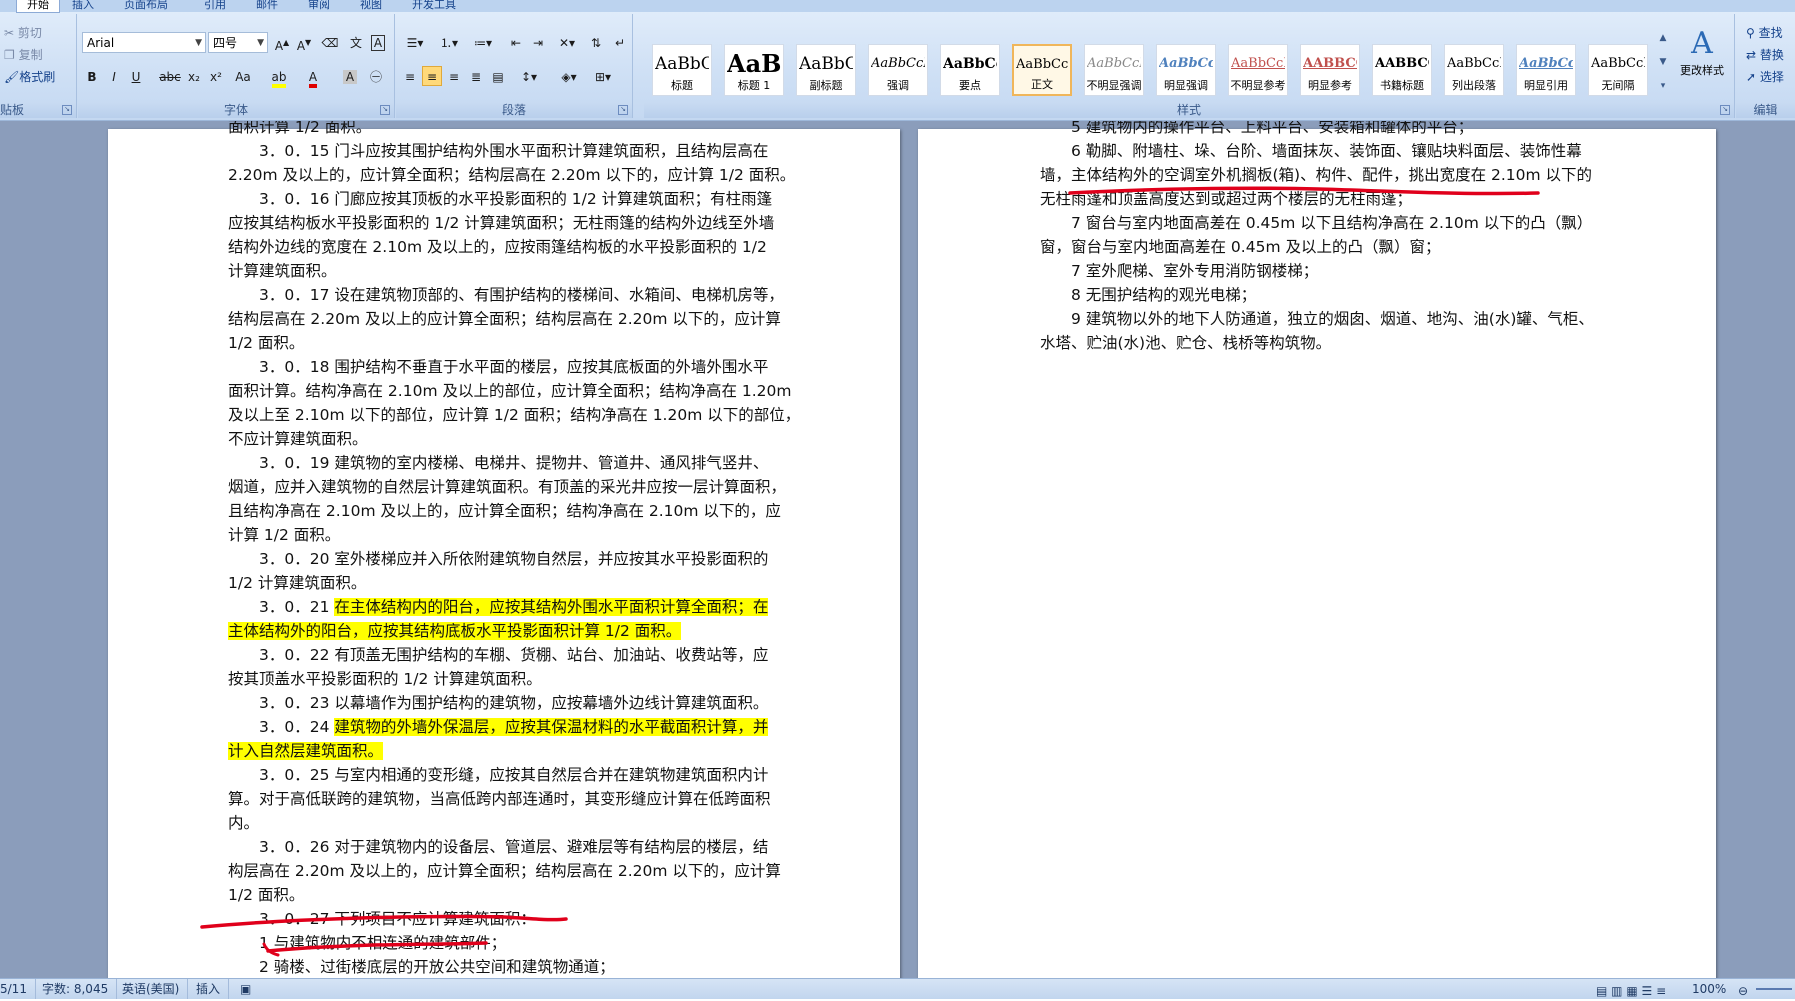 This screenshot has width=1795, height=1001. Describe the element at coordinates (83, 6) in the screenshot. I see `tab-insert: 插入` at that location.